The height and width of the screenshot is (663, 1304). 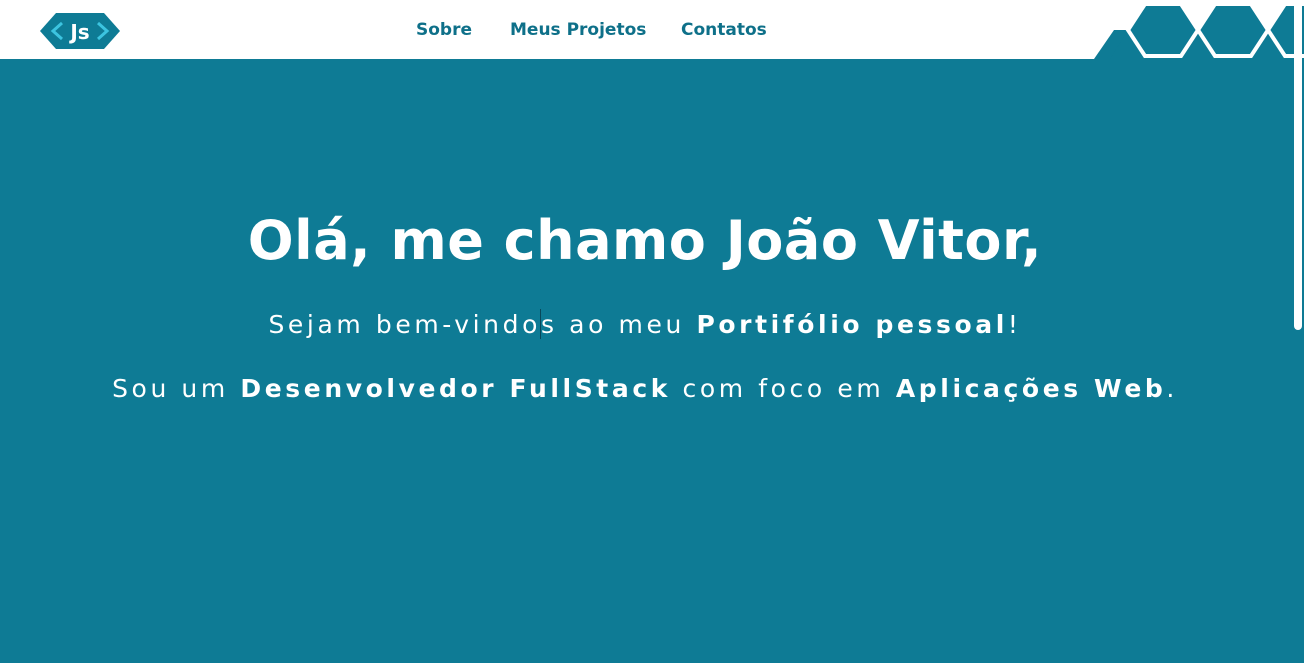 I want to click on nav-link-meus-projetos: Meus Projetos, so click(x=578, y=30).